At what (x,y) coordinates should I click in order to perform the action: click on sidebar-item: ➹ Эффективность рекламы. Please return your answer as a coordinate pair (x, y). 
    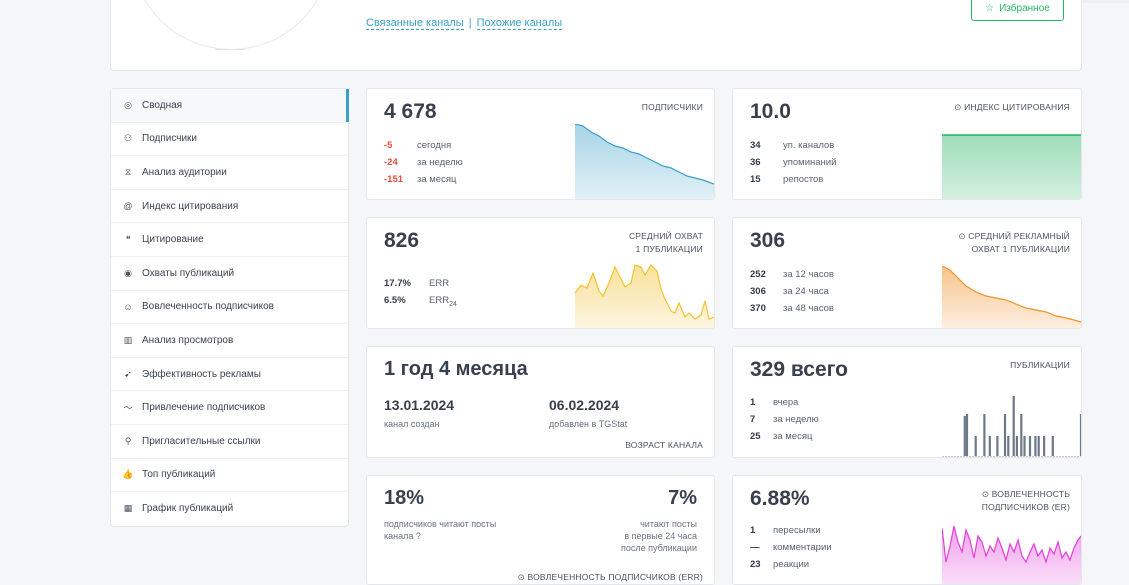
    Looking at the image, I should click on (229, 375).